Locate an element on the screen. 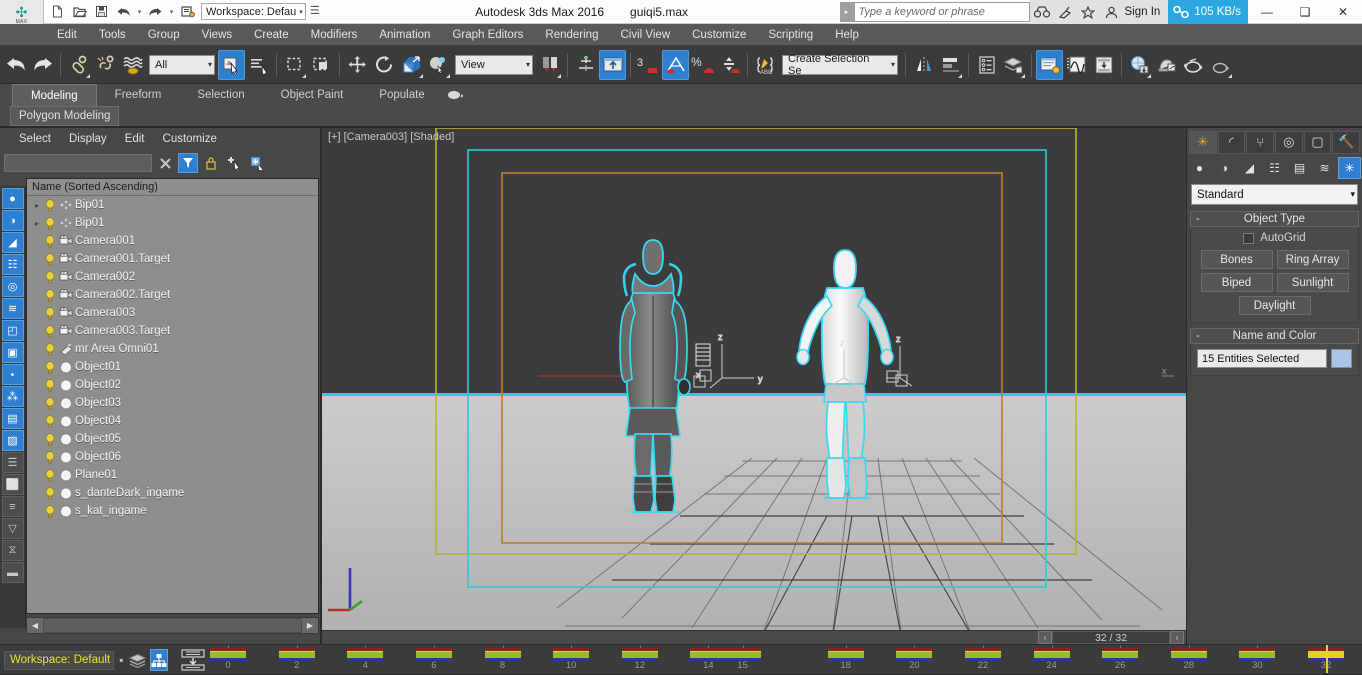  list-view-icon: ☰ is located at coordinates (12, 462).